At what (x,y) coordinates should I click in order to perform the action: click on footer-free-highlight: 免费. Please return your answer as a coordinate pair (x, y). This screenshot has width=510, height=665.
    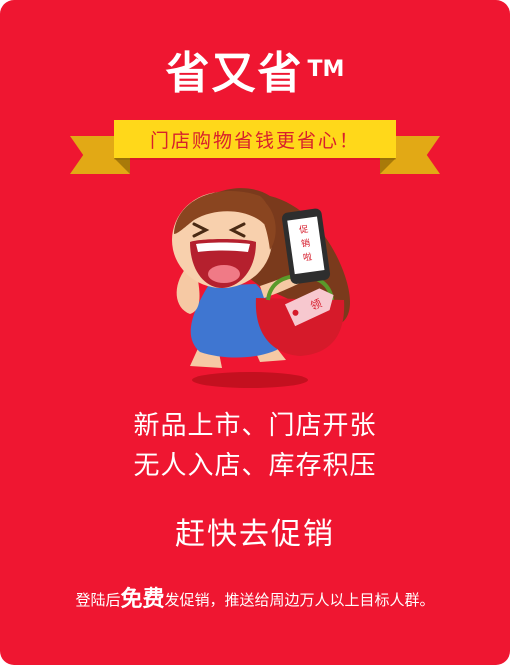
    Looking at the image, I should click on (142, 599).